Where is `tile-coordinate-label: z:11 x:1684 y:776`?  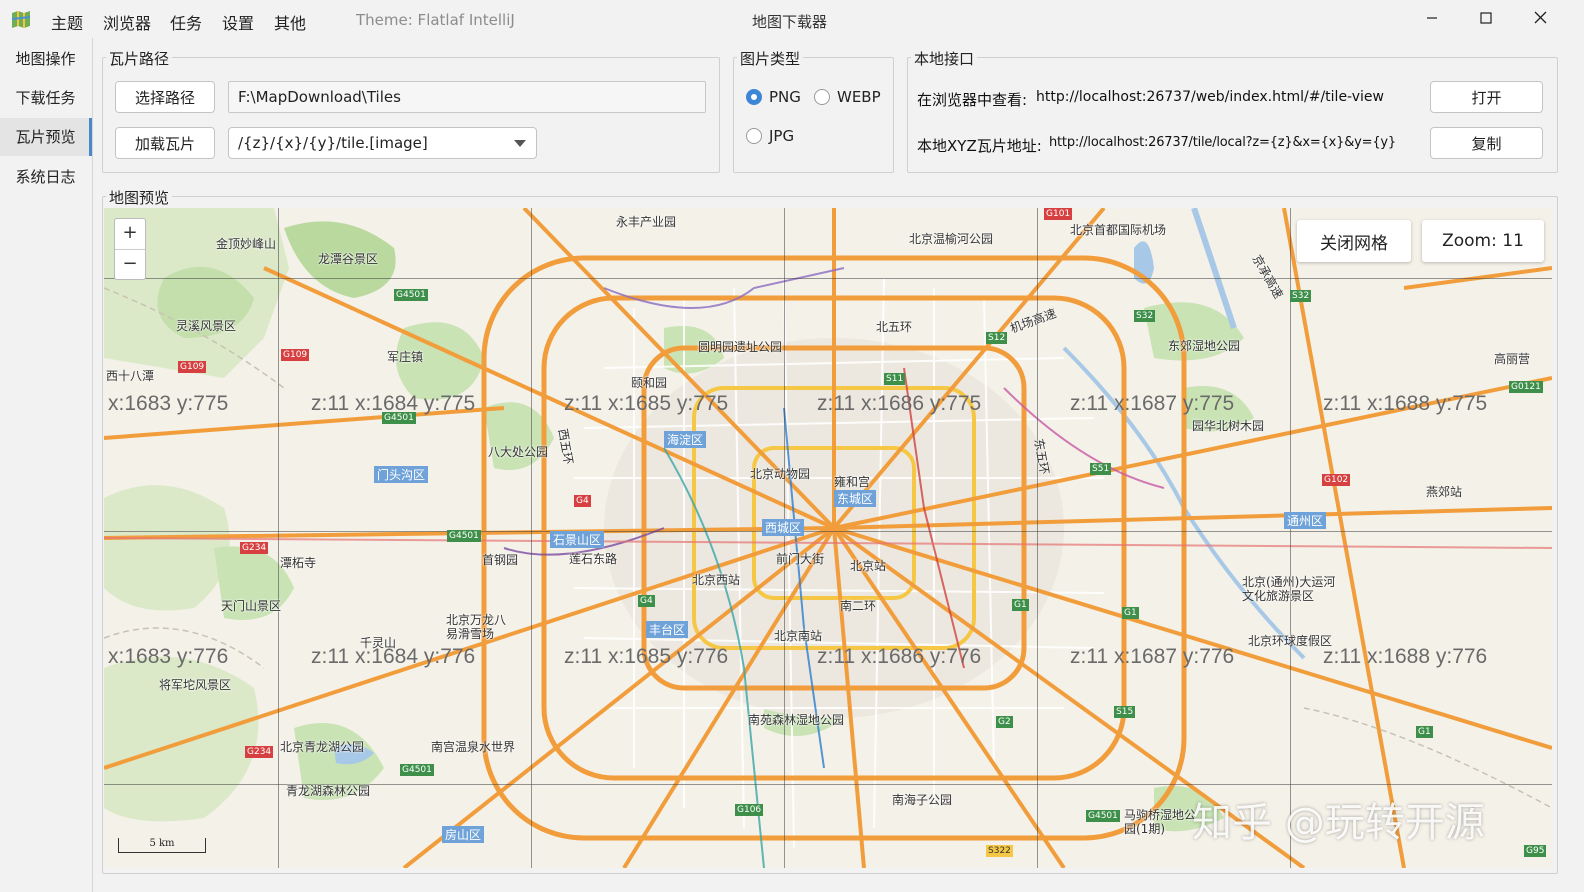 tile-coordinate-label: z:11 x:1684 y:776 is located at coordinates (393, 656).